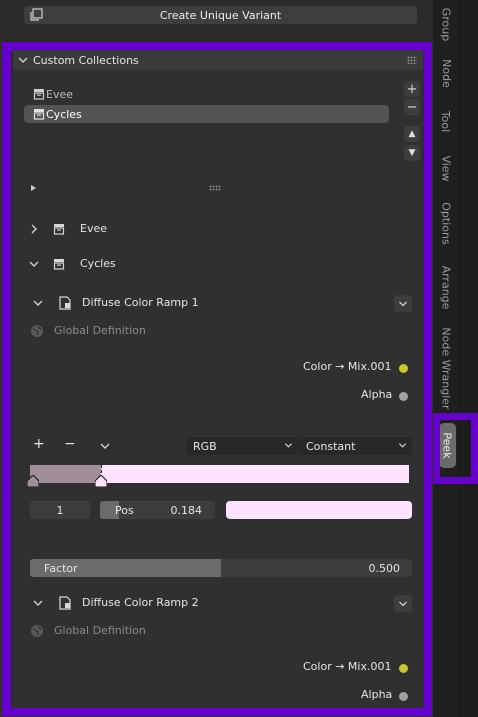 This screenshot has width=478, height=717. I want to click on ramp2-global-definition: Global Definition, so click(100, 630).